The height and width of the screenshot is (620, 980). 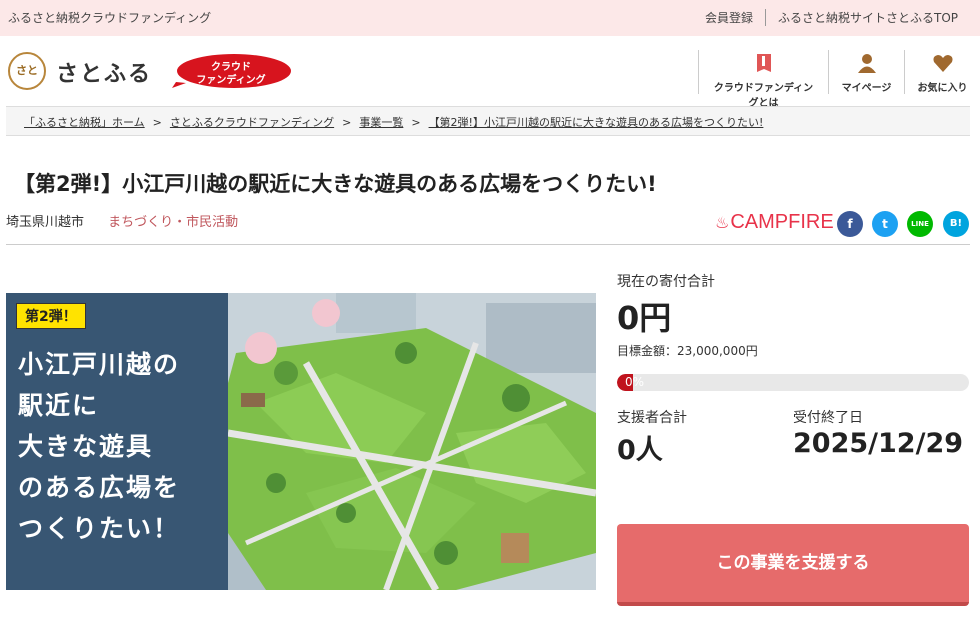 What do you see at coordinates (885, 224) in the screenshot?
I see `twitter-share-icon: t` at bounding box center [885, 224].